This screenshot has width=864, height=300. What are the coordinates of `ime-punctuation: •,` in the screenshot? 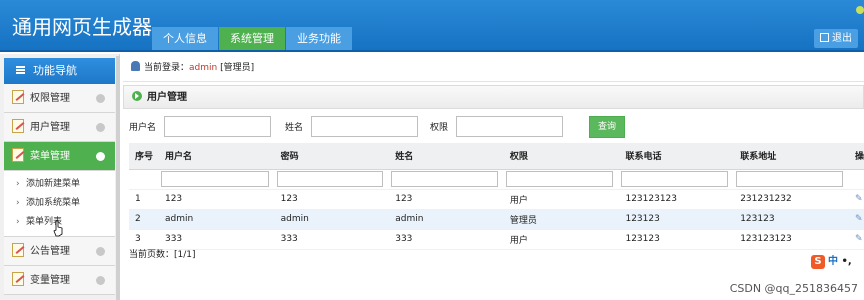 It's located at (846, 261).